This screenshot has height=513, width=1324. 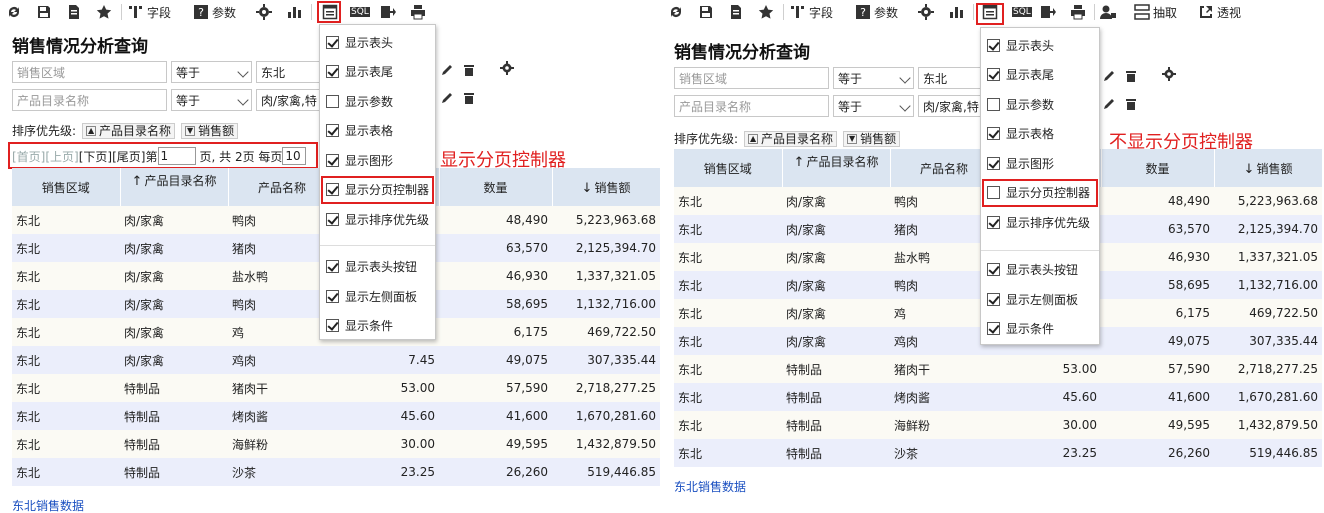 What do you see at coordinates (1155, 12) in the screenshot?
I see `extract-button: 抽取` at bounding box center [1155, 12].